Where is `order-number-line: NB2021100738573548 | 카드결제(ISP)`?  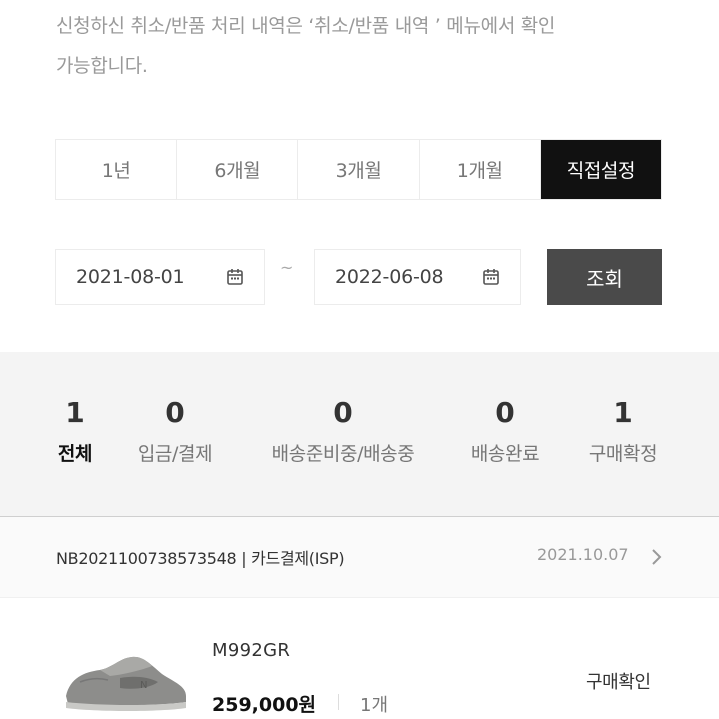
order-number-line: NB2021100738573548 | 카드결제(ISP) is located at coordinates (200, 557).